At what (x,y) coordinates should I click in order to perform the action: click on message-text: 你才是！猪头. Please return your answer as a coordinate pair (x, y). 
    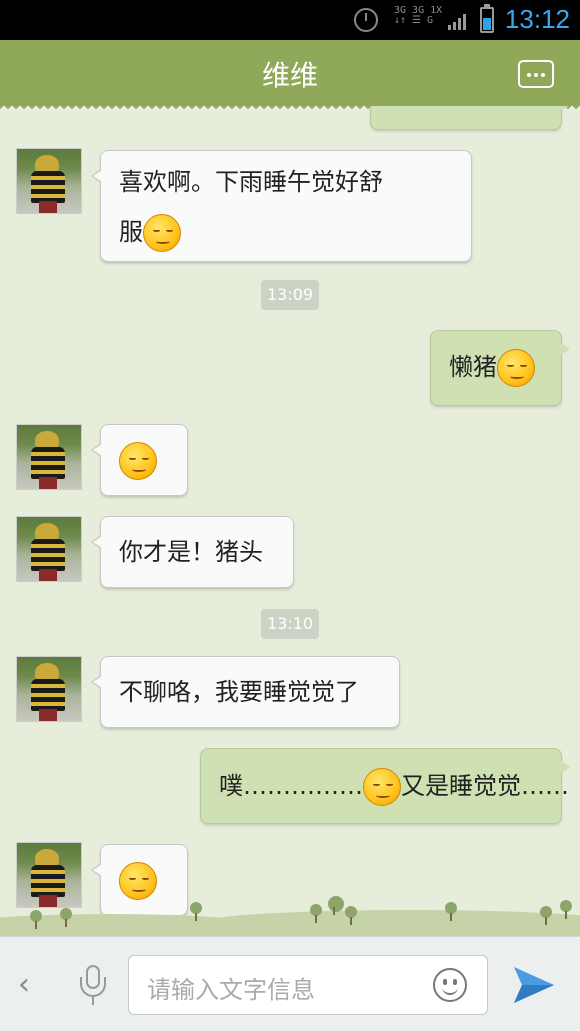
    Looking at the image, I should click on (191, 552).